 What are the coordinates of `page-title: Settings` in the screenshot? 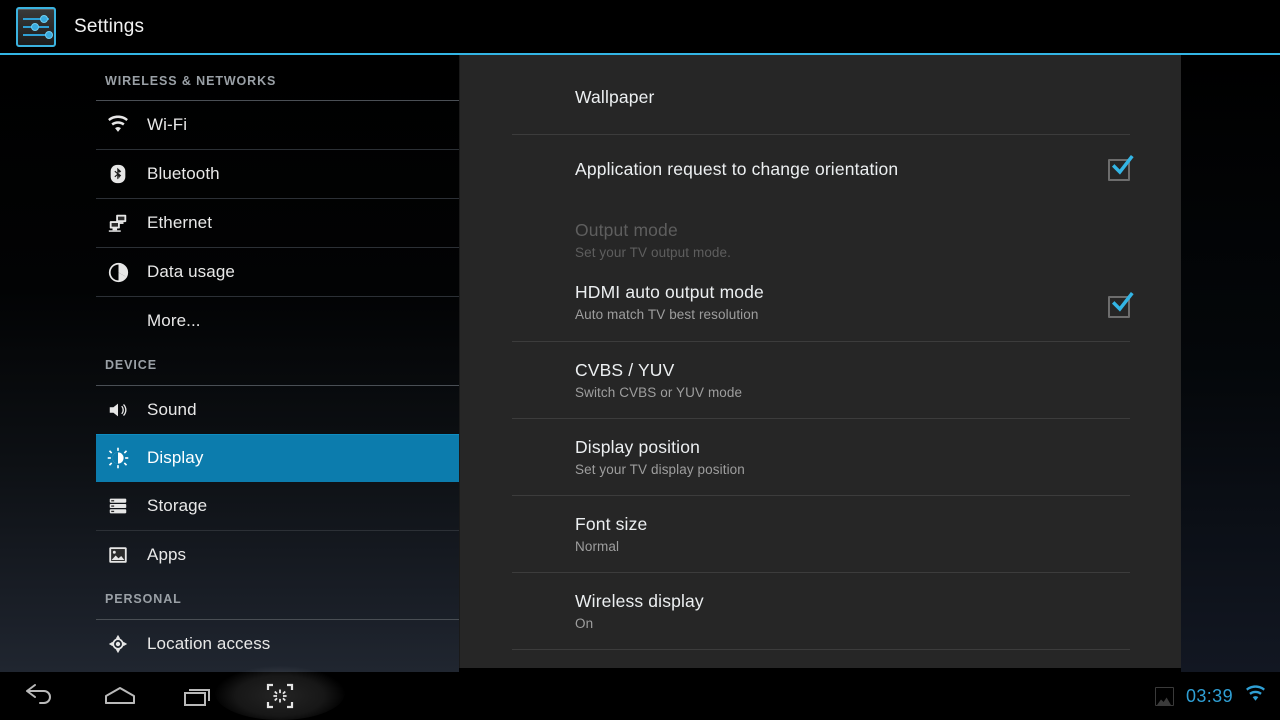 It's located at (109, 26).